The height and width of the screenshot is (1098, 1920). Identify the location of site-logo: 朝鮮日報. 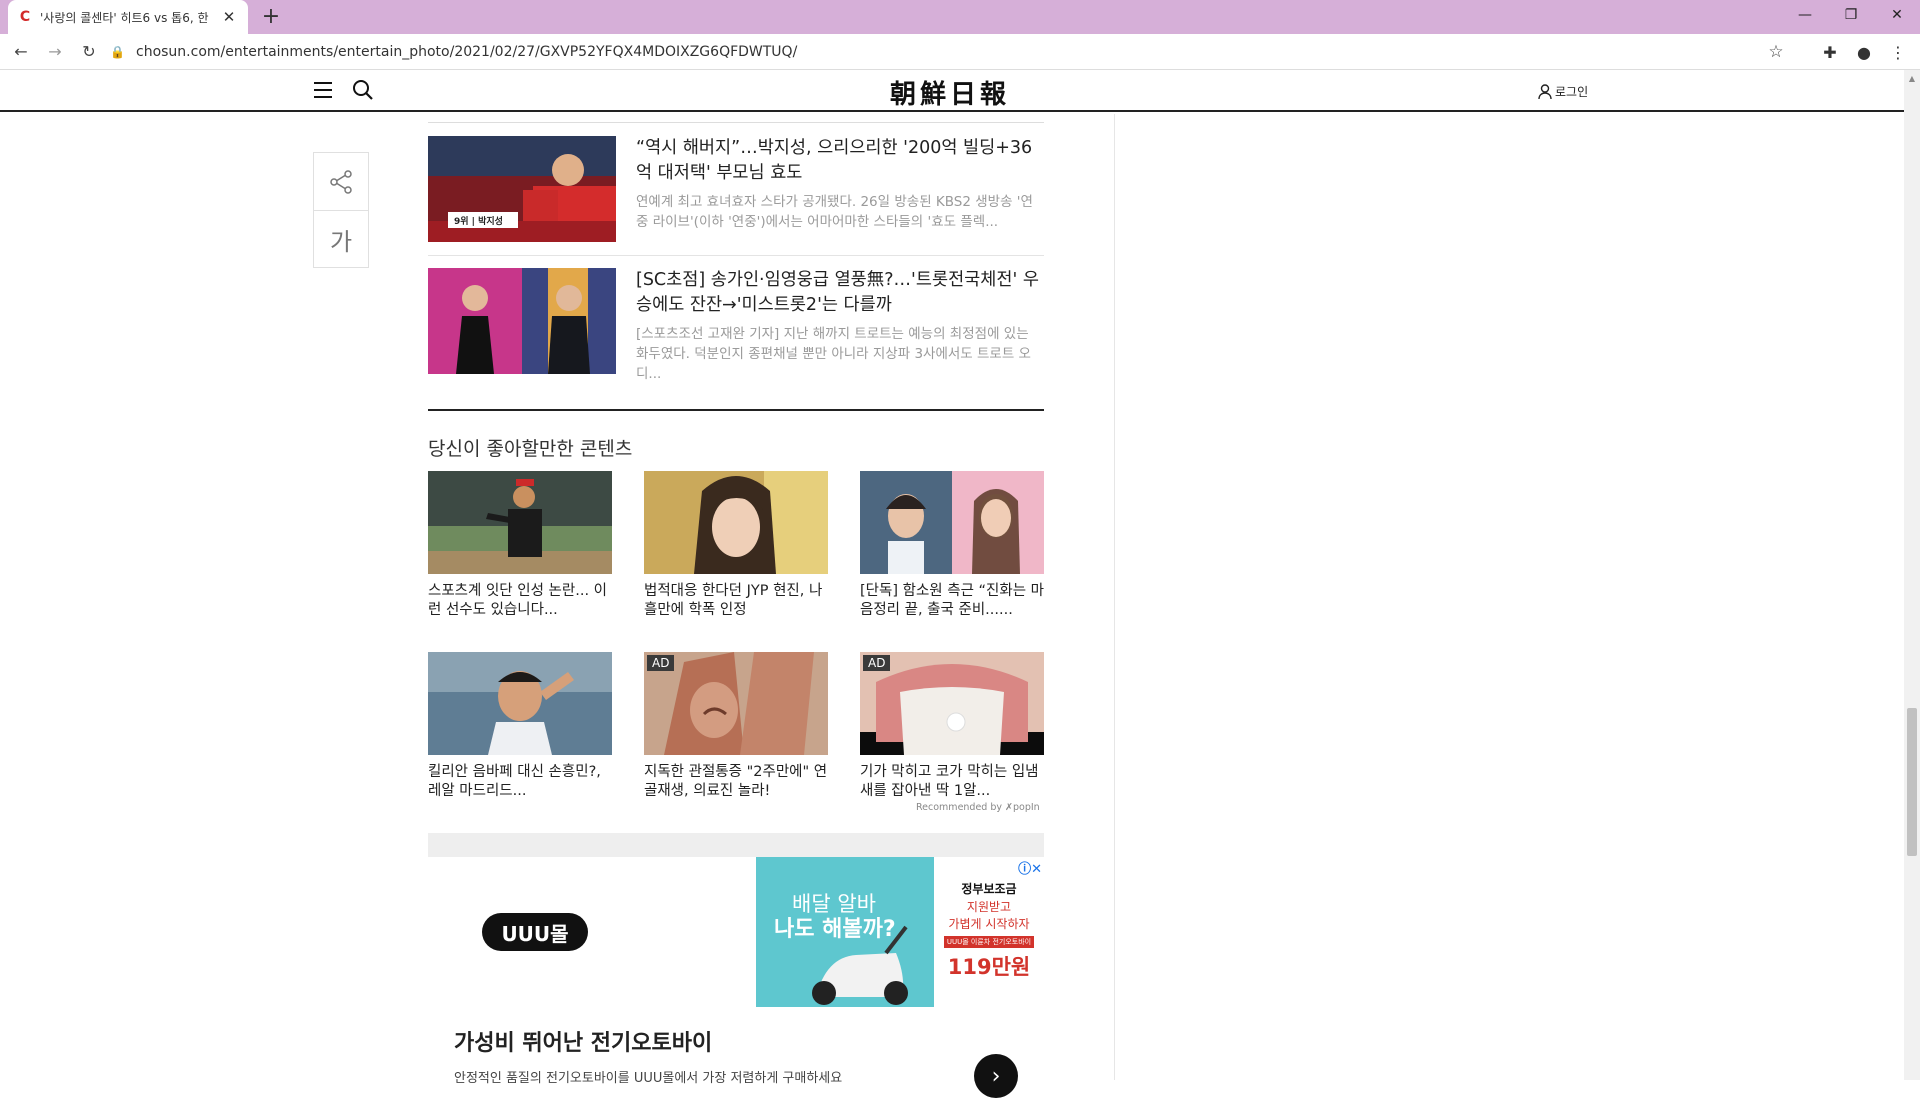
(950, 92).